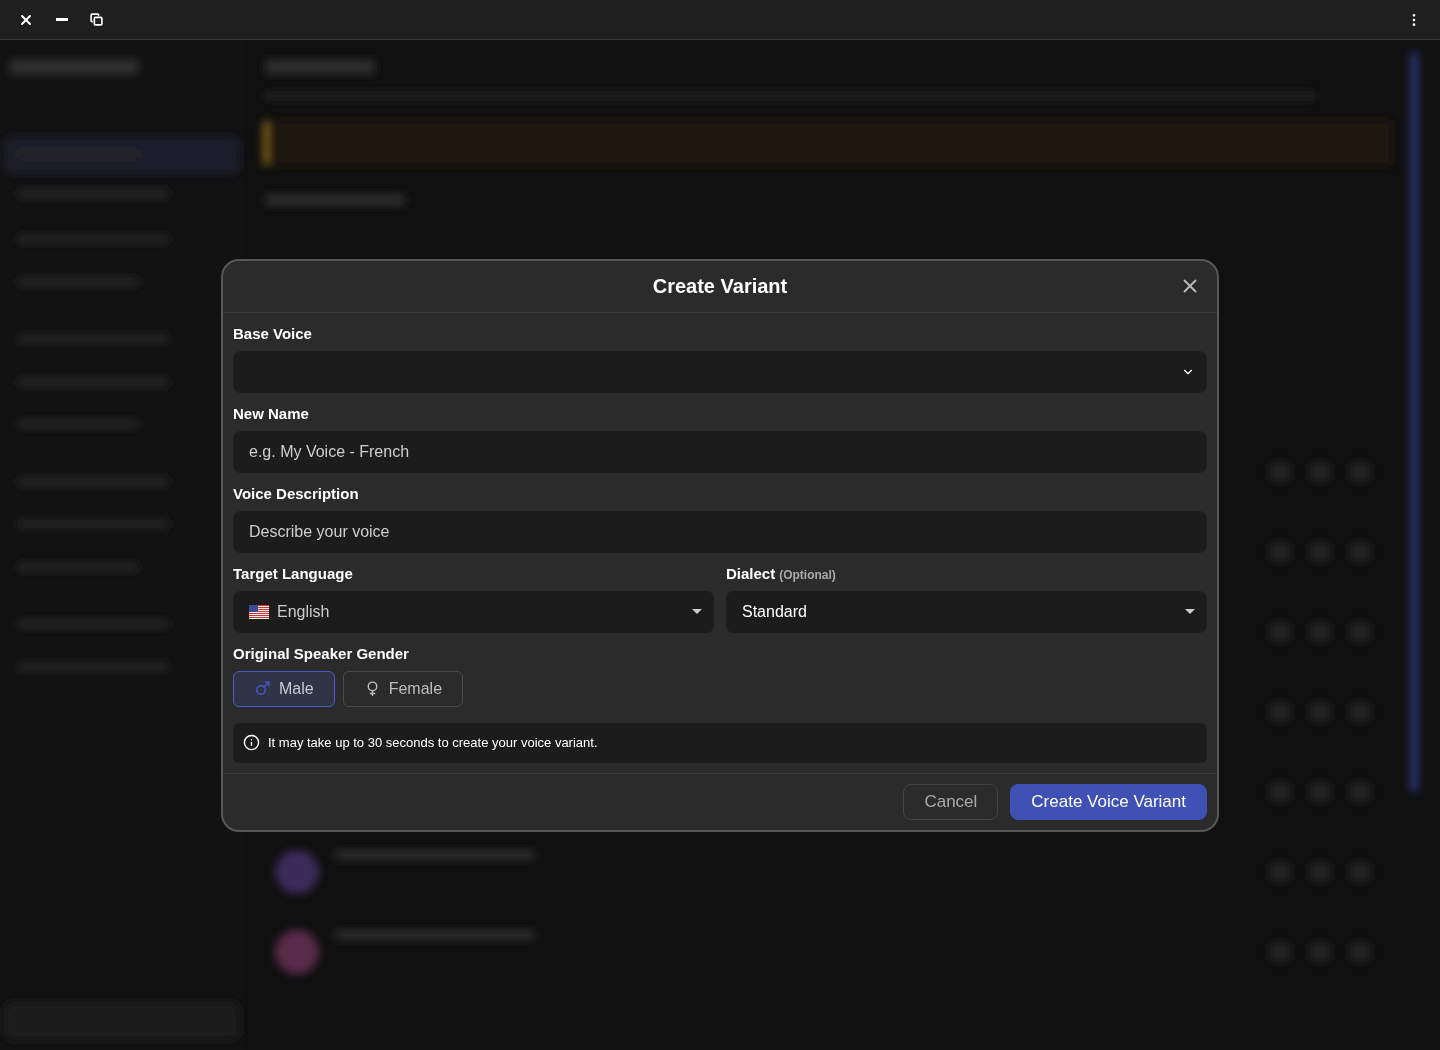  I want to click on create-button: Create Voice Variant, so click(1108, 801).